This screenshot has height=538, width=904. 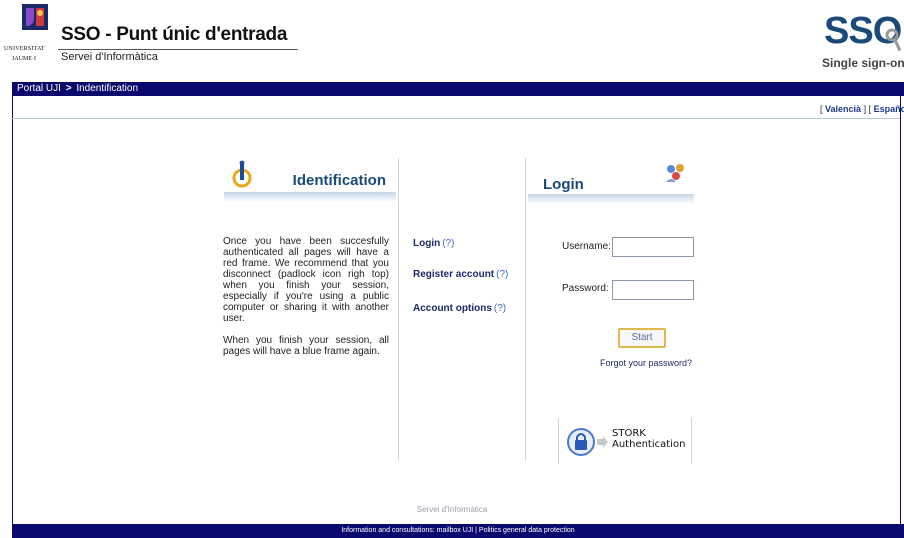 I want to click on username-field, so click(x=653, y=247).